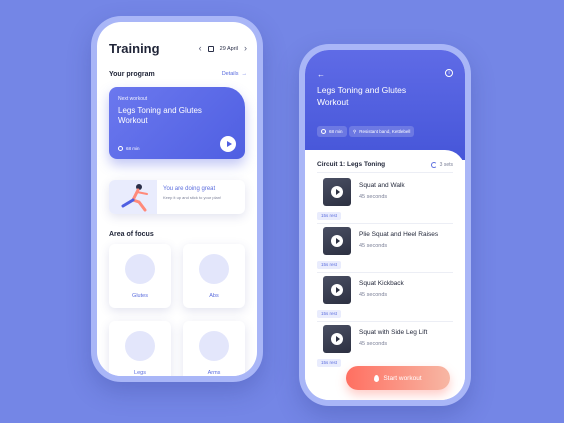 This screenshot has height=423, width=564. Describe the element at coordinates (385, 193) in the screenshot. I see `exercise-row: Squat and Walk 45 seconds` at that location.